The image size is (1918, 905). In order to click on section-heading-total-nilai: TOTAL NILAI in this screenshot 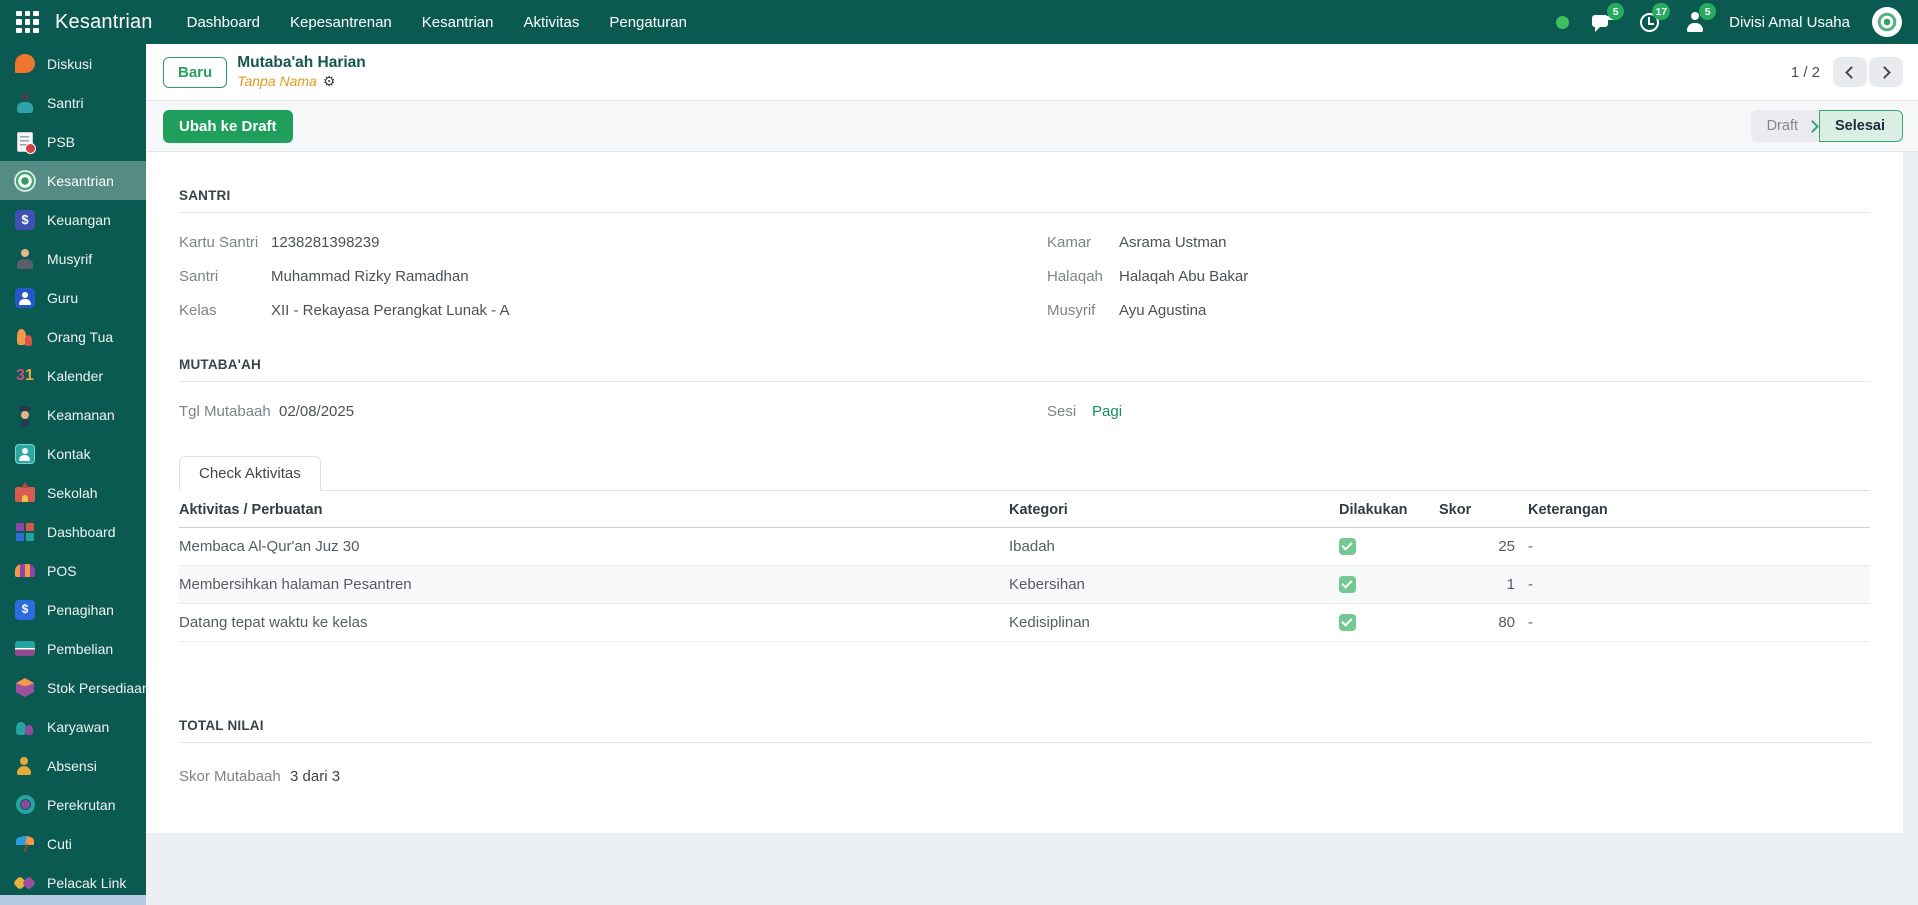, I will do `click(1024, 730)`.